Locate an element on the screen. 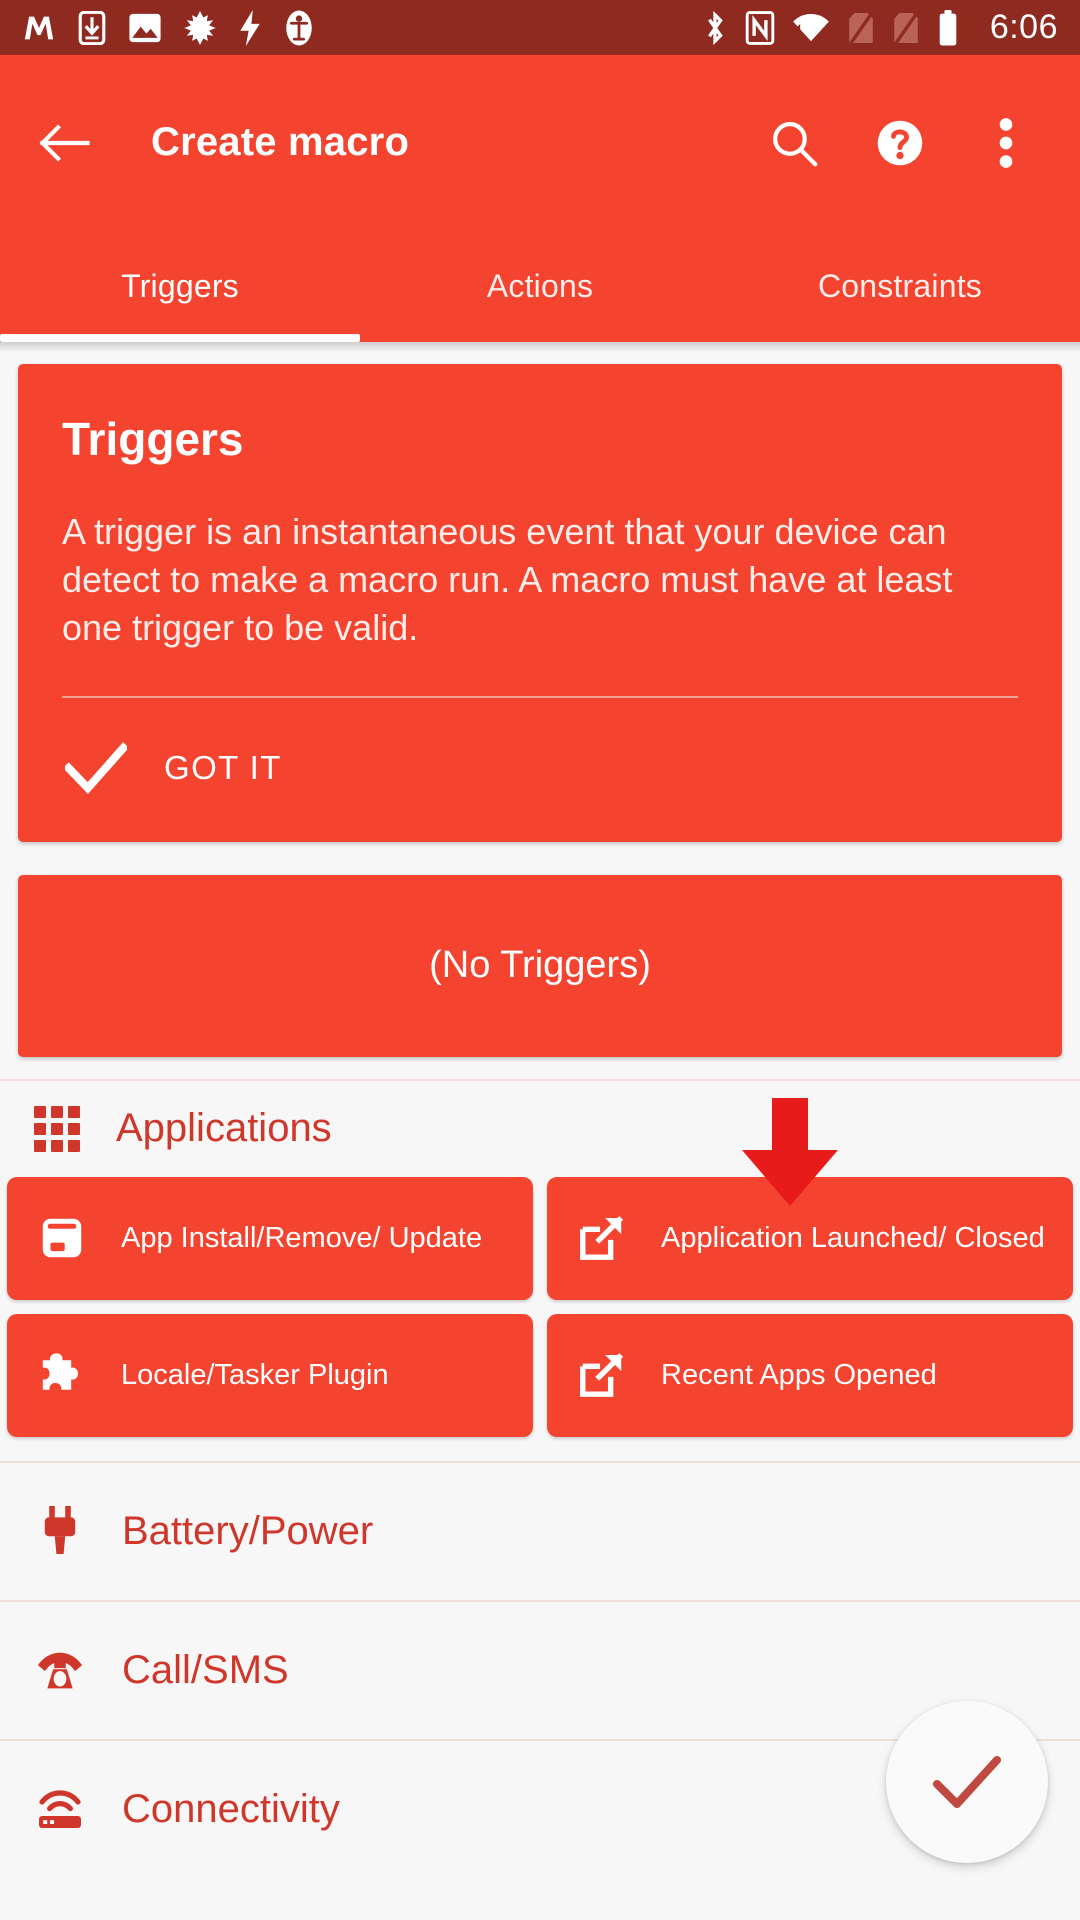 The image size is (1080, 1920). no-triggers-button: (No Triggers) is located at coordinates (540, 965).